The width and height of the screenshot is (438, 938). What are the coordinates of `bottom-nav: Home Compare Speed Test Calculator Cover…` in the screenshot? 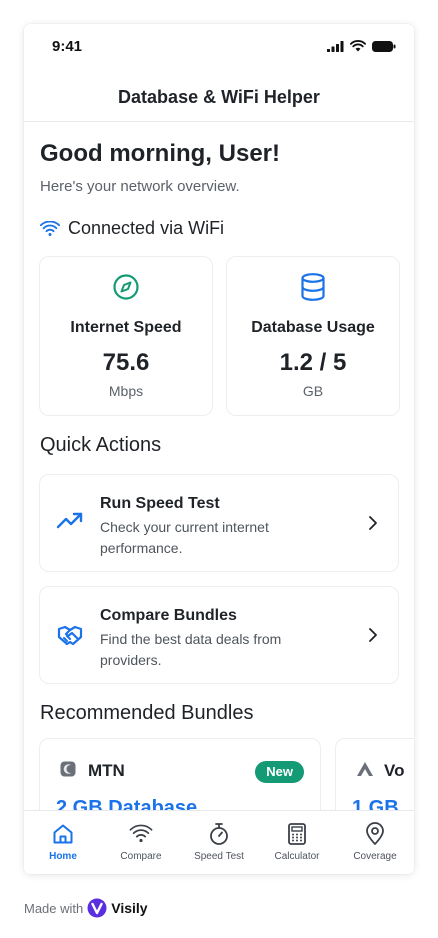 It's located at (219, 842).